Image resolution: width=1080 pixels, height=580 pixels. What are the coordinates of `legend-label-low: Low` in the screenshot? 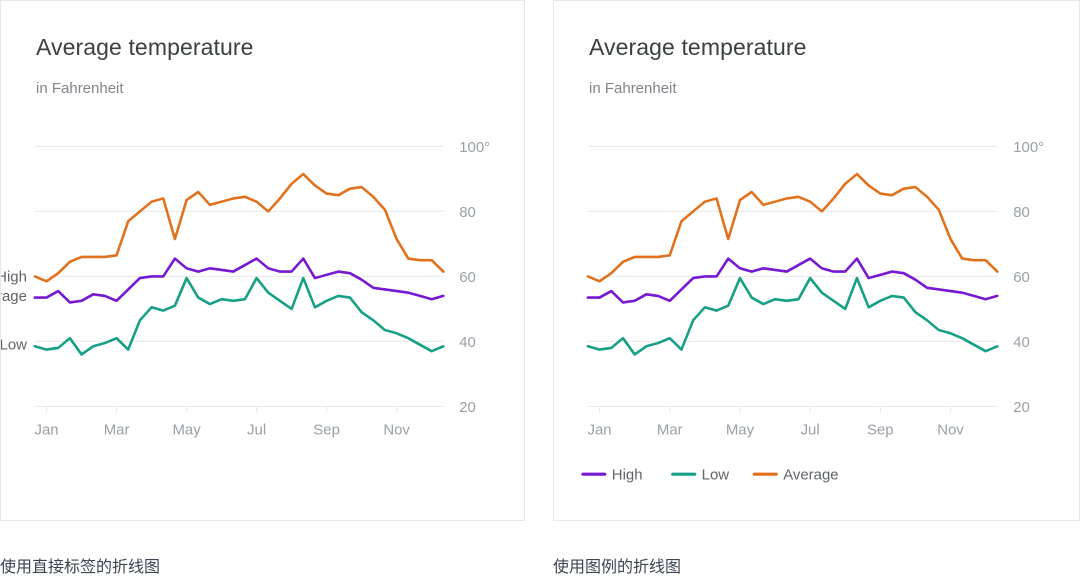 It's located at (716, 475).